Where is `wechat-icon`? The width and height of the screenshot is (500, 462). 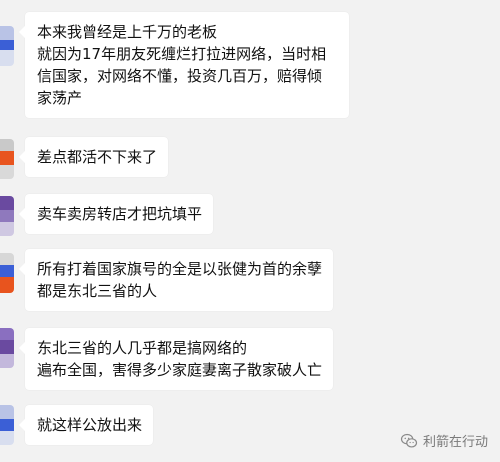 wechat-icon is located at coordinates (409, 440).